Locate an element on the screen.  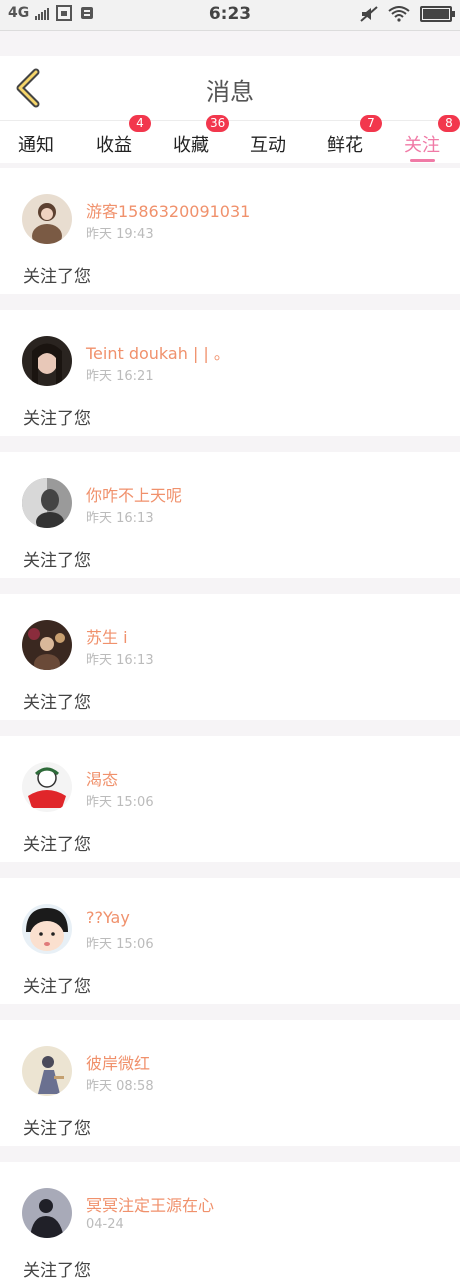
avatar-woman-icon is located at coordinates (47, 361).